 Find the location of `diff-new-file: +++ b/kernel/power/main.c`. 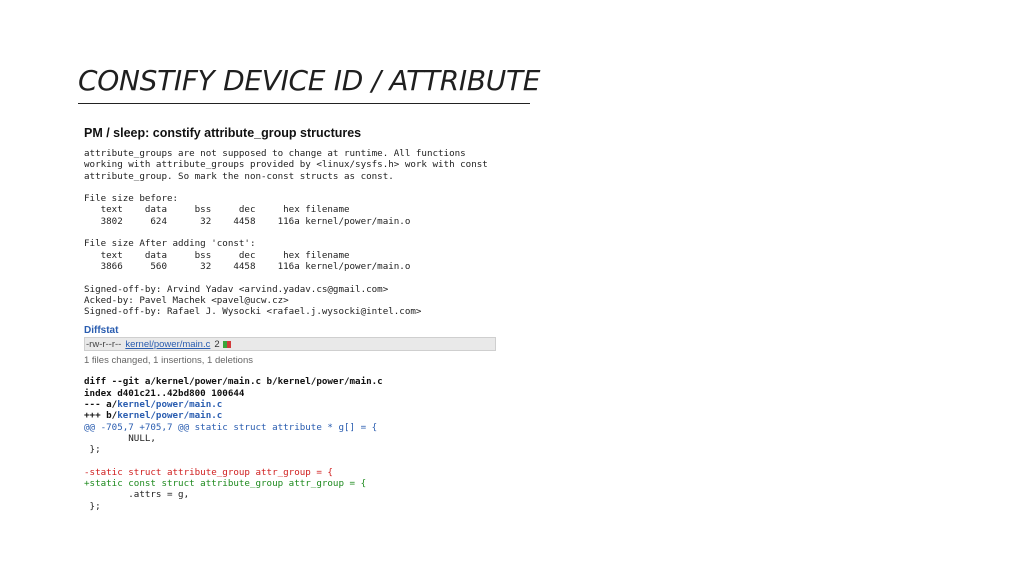

diff-new-file: +++ b/kernel/power/main.c is located at coordinates (153, 416).